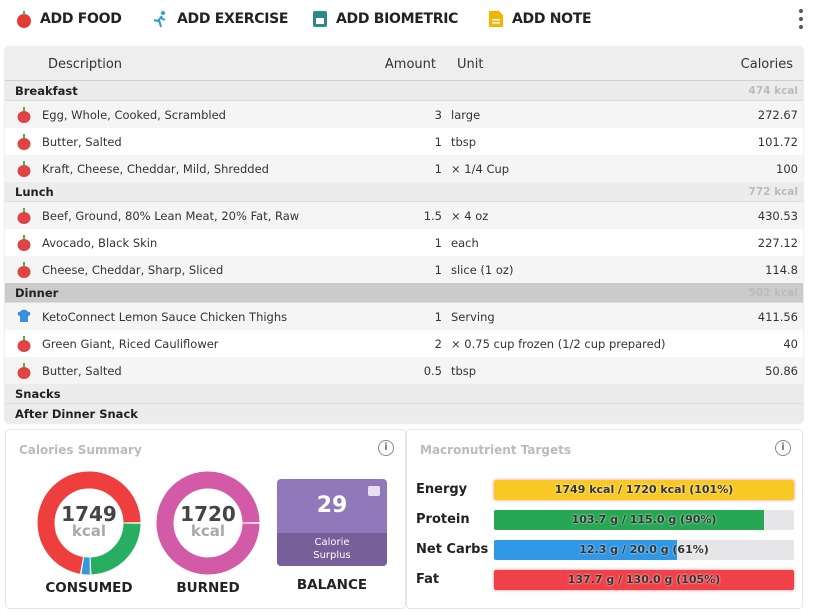 The height and width of the screenshot is (612, 831). Describe the element at coordinates (802, 19) in the screenshot. I see `more-options-icon` at that location.